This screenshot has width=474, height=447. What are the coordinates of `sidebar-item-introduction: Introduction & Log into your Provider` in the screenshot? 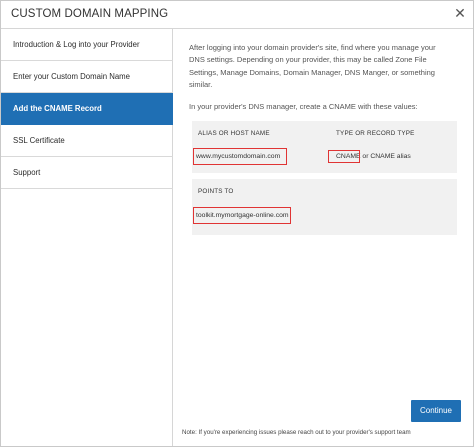 It's located at (87, 45).